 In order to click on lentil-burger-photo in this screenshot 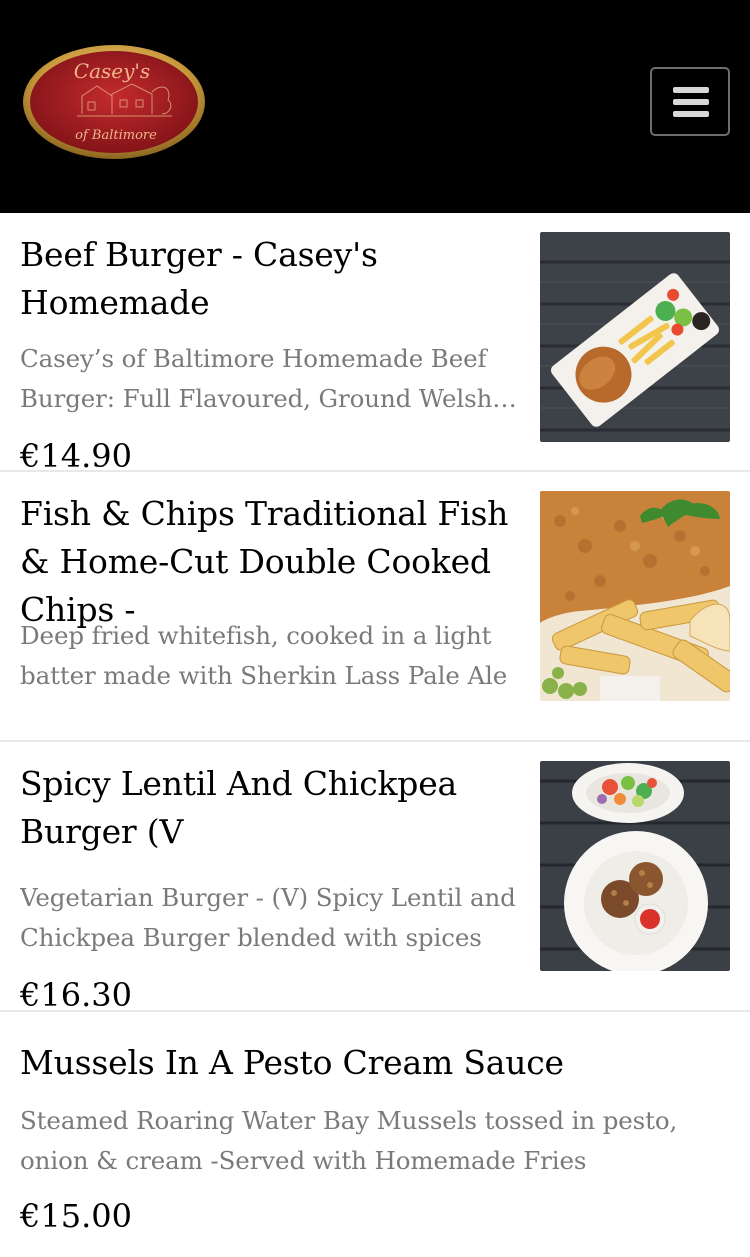, I will do `click(635, 866)`.